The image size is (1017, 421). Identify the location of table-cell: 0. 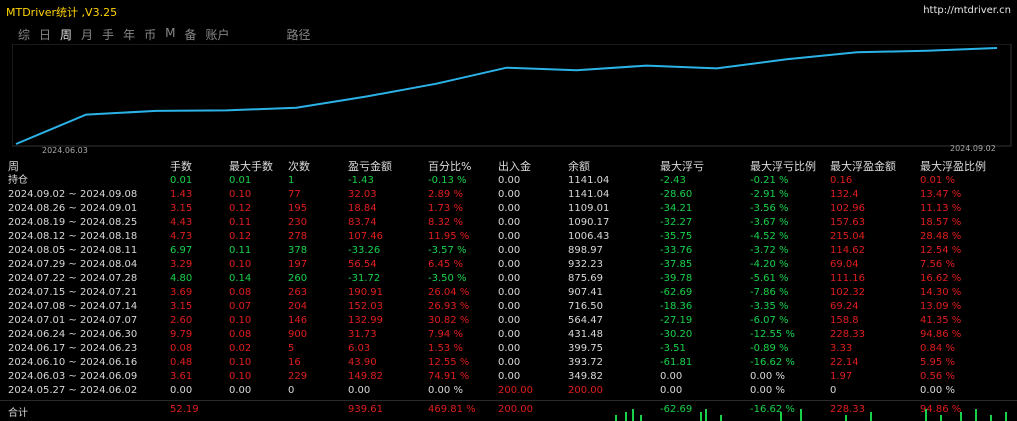
(833, 390).